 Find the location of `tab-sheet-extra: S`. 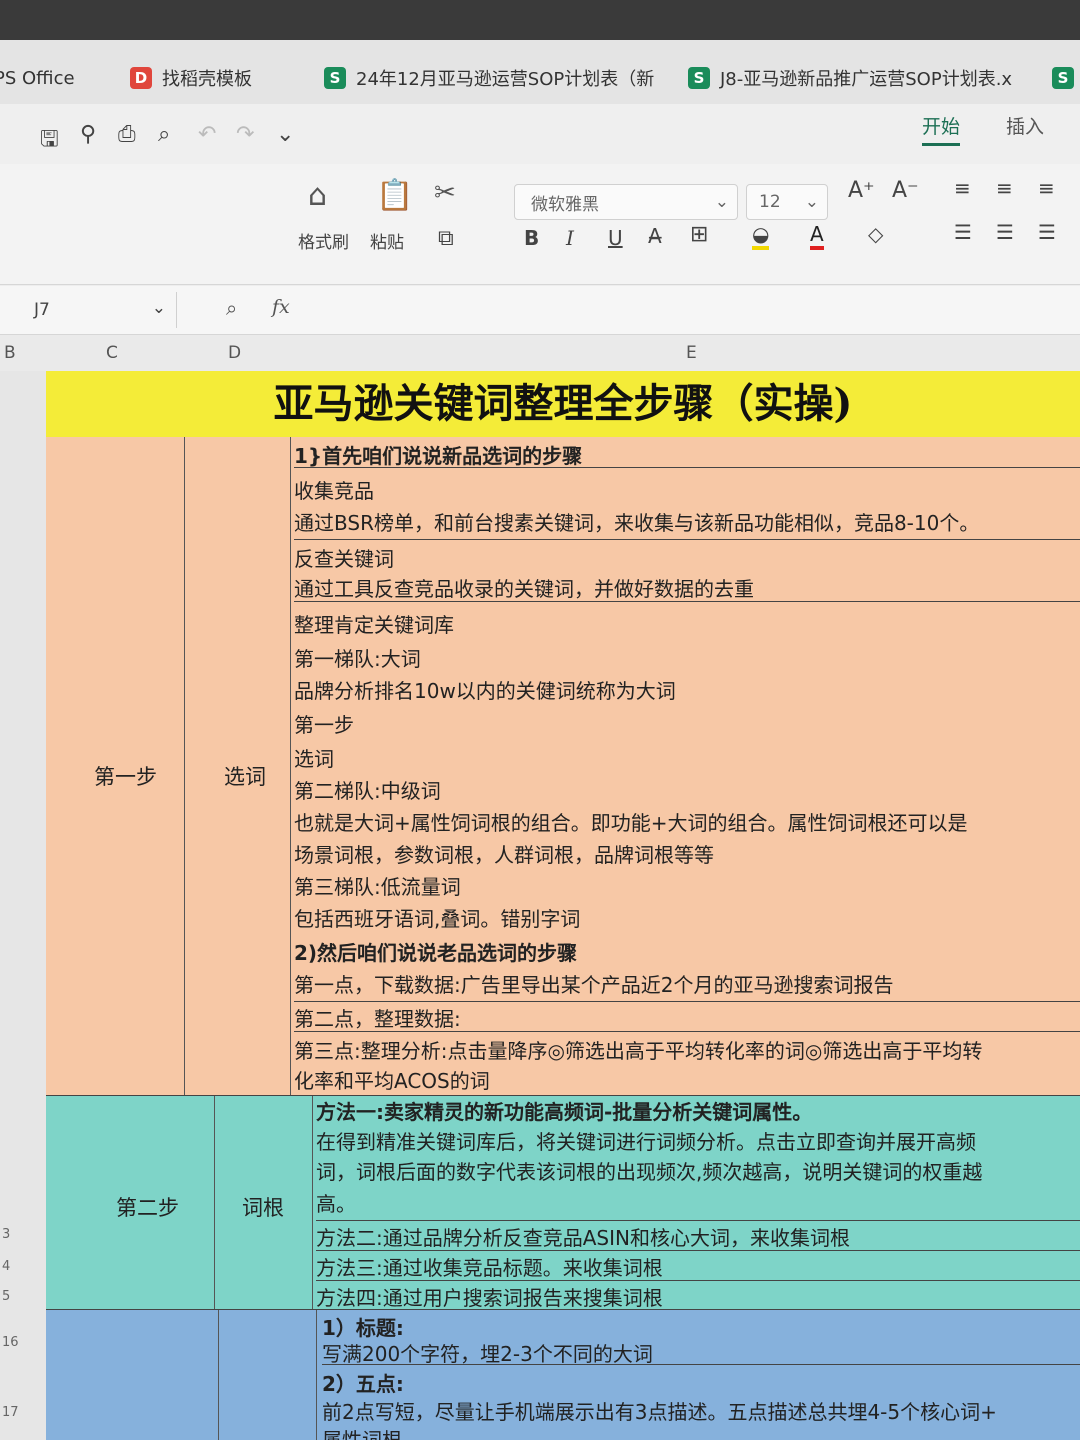

tab-sheet-extra: S is located at coordinates (1066, 78).